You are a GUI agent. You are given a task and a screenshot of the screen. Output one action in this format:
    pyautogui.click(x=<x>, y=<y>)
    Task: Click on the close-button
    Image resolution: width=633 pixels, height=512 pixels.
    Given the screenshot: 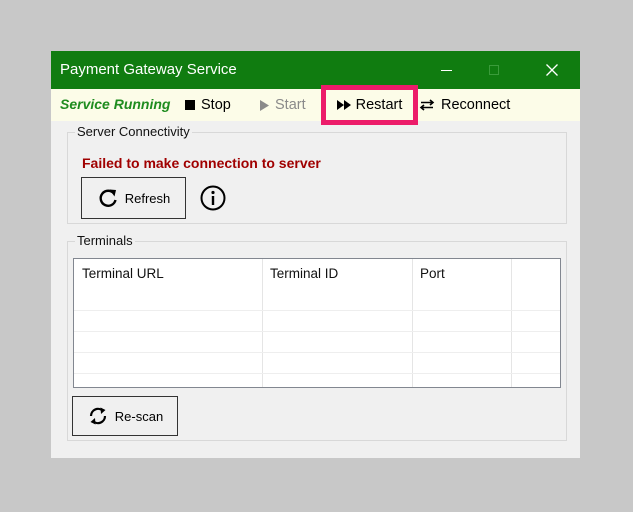 What is the action you would take?
    pyautogui.click(x=552, y=70)
    